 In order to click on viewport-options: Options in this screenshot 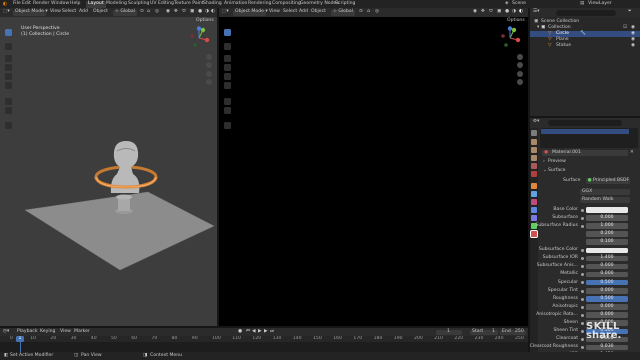, I will do `click(516, 21)`.